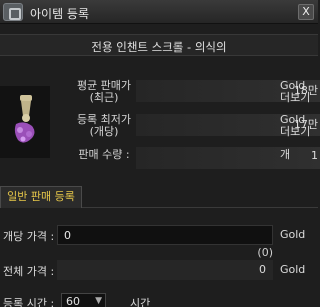 Image resolution: width=320 pixels, height=307 pixels. What do you see at coordinates (300, 132) in the screenshot?
I see `min-price-more-link: 더보기` at bounding box center [300, 132].